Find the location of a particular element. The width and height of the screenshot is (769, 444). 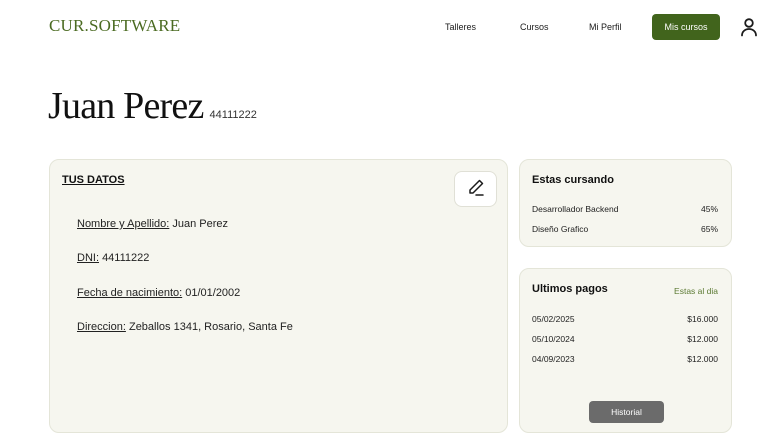

brand-logo: CUR.SOFTWARE is located at coordinates (114, 26).